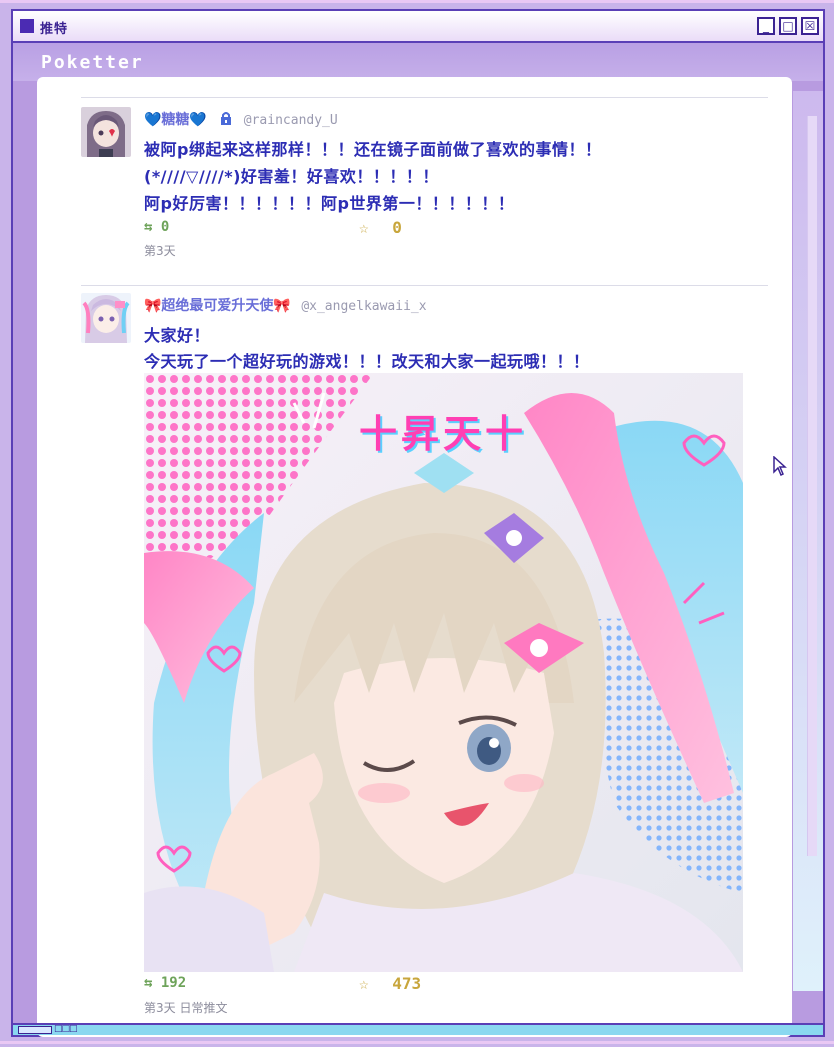 The height and width of the screenshot is (1047, 834). I want to click on app-header: Poketter, so click(418, 62).